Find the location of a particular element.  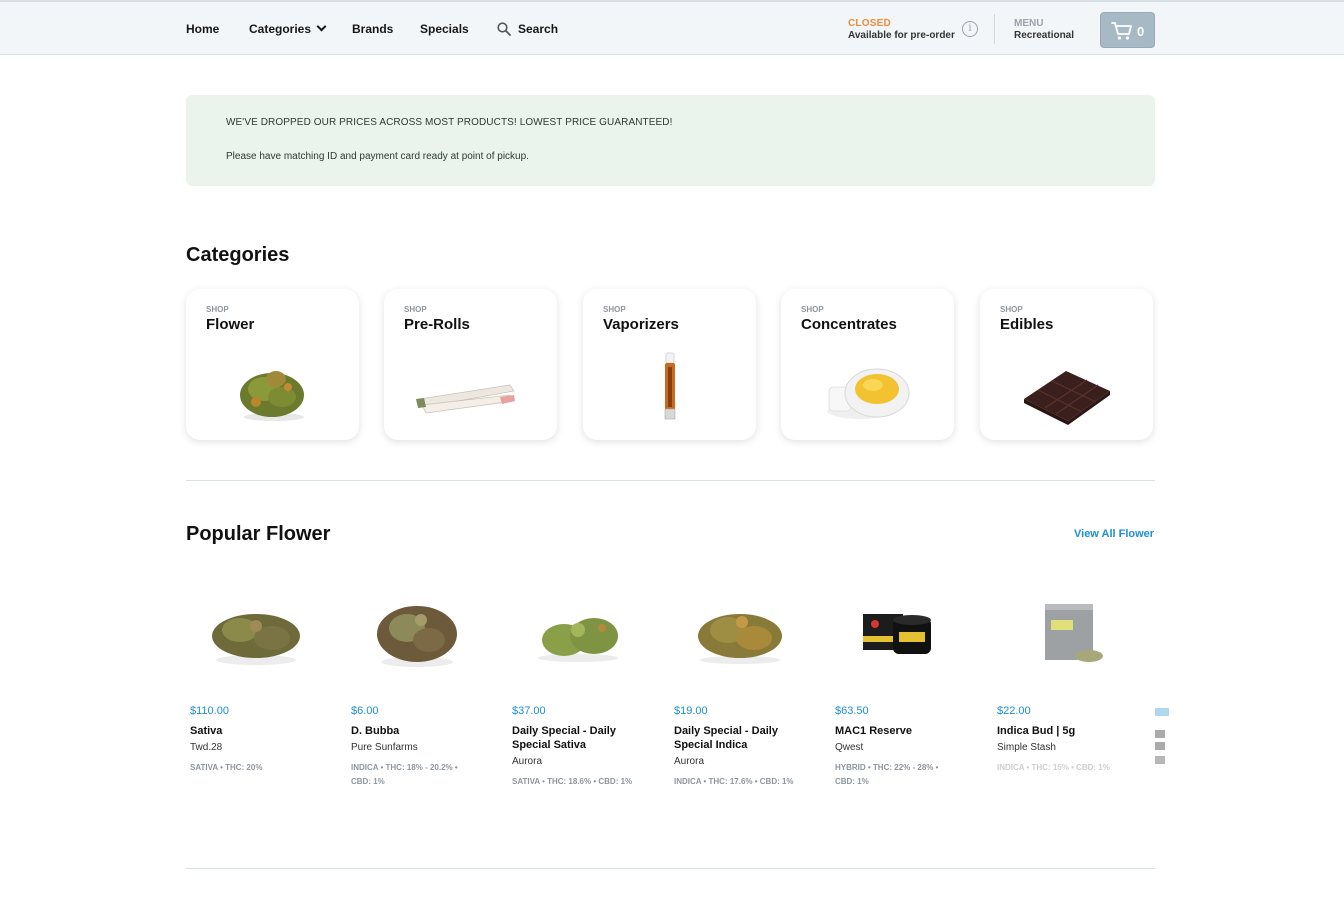

product-name: Daily Special - Daily Special Sativa is located at coordinates (564, 738).